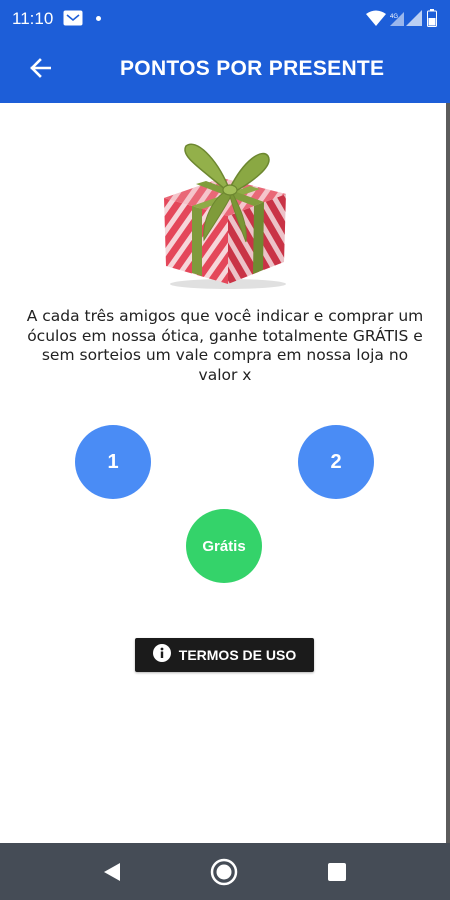 The width and height of the screenshot is (450, 900). I want to click on step-1-circle: 1, so click(113, 462).